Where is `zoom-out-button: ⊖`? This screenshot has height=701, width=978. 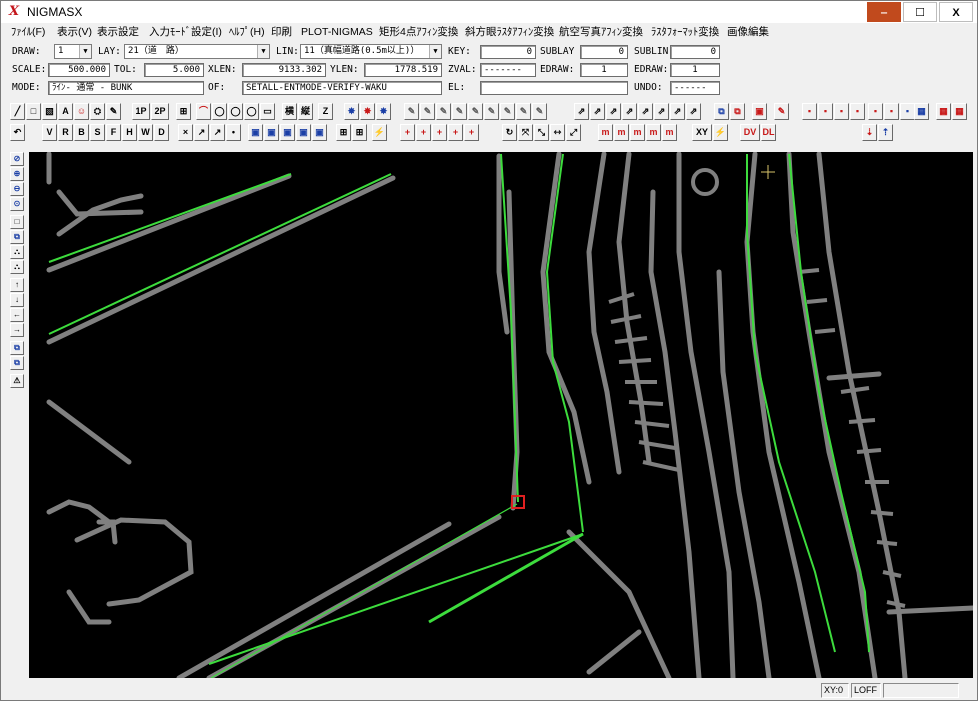
zoom-out-button: ⊖ is located at coordinates (17, 189).